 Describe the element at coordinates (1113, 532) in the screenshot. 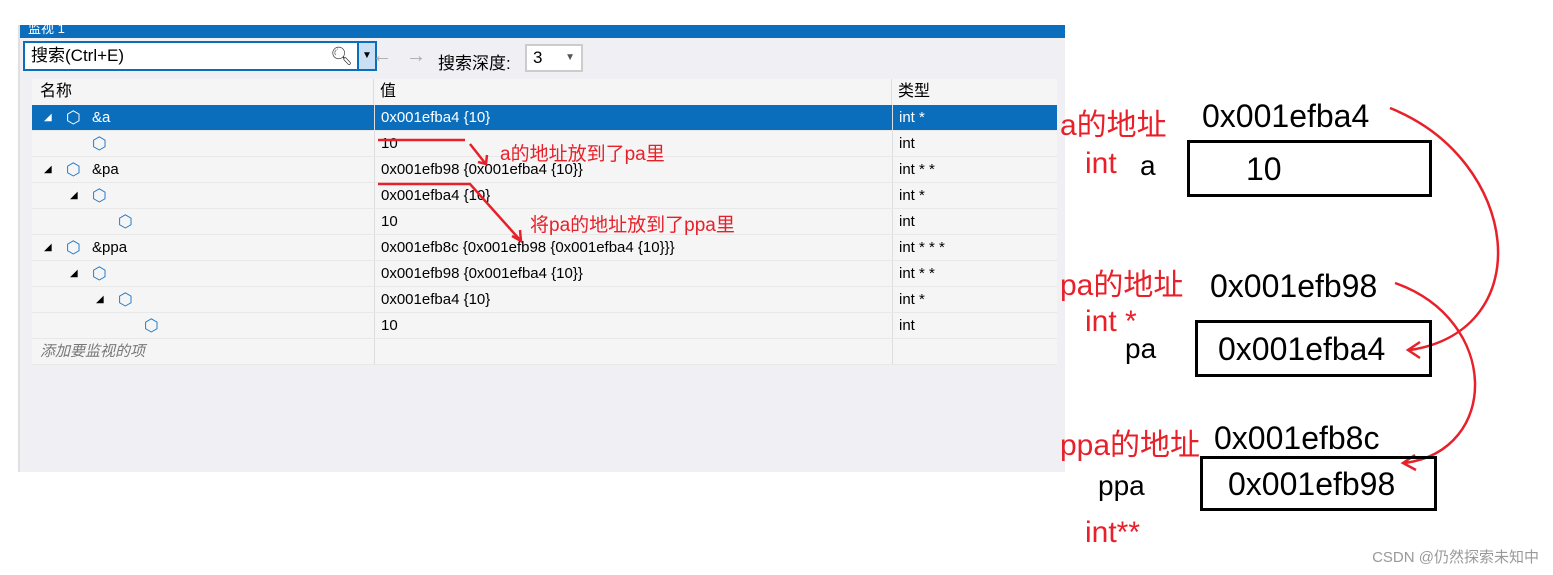

I see `ppa-type: int**` at that location.